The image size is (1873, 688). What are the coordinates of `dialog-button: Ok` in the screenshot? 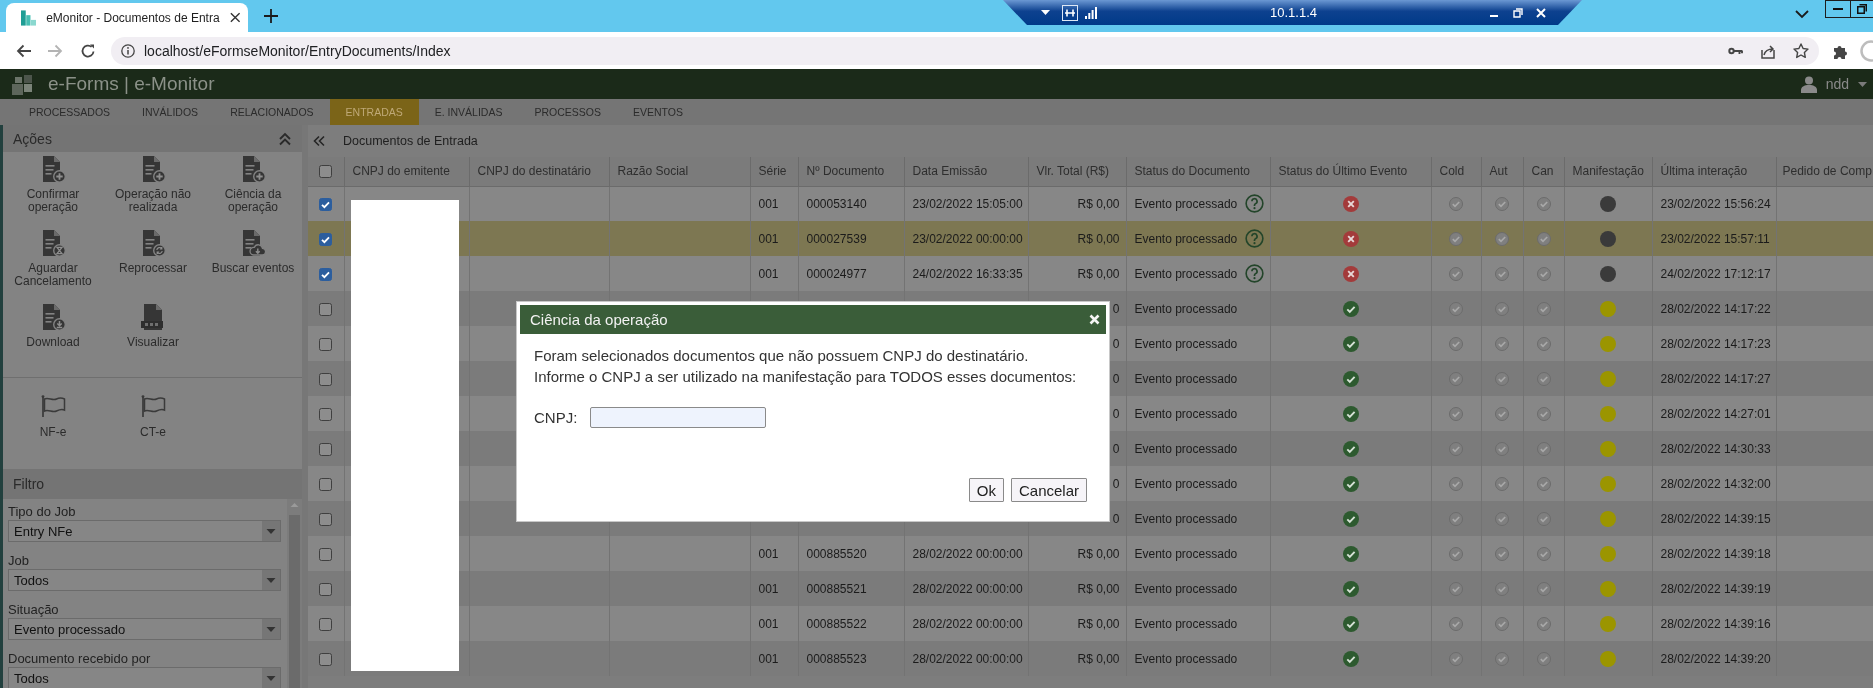 It's located at (986, 490).